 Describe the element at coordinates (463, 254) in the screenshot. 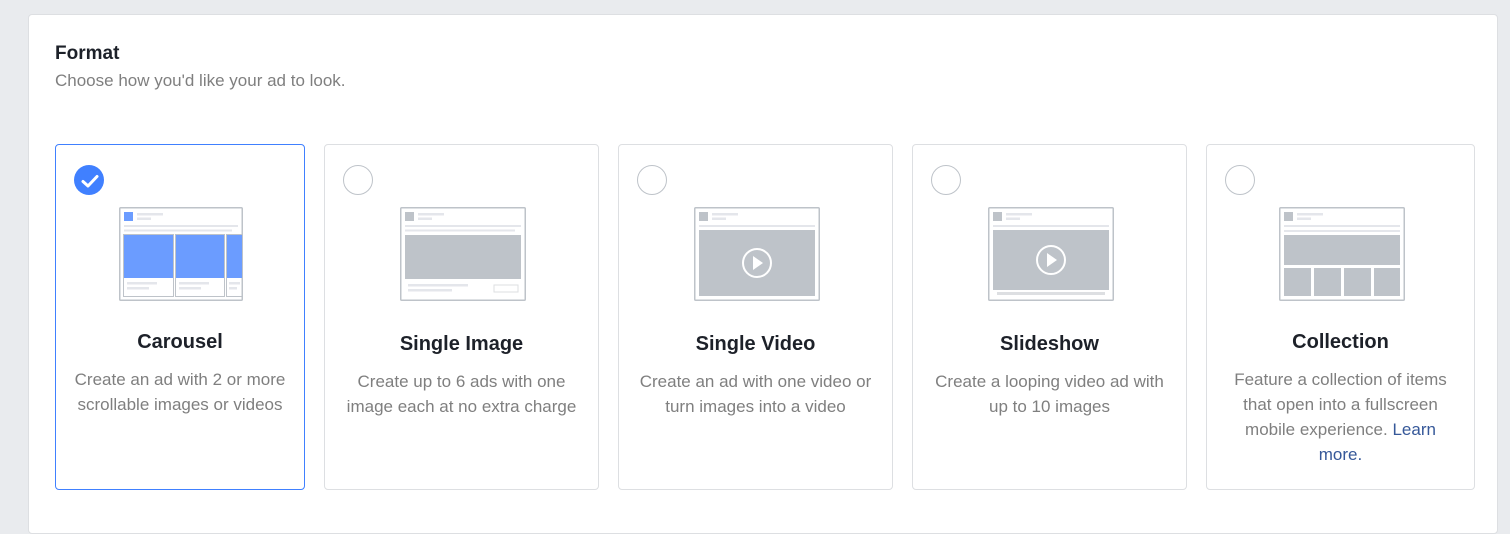

I see `single-image-preview-icon` at that location.